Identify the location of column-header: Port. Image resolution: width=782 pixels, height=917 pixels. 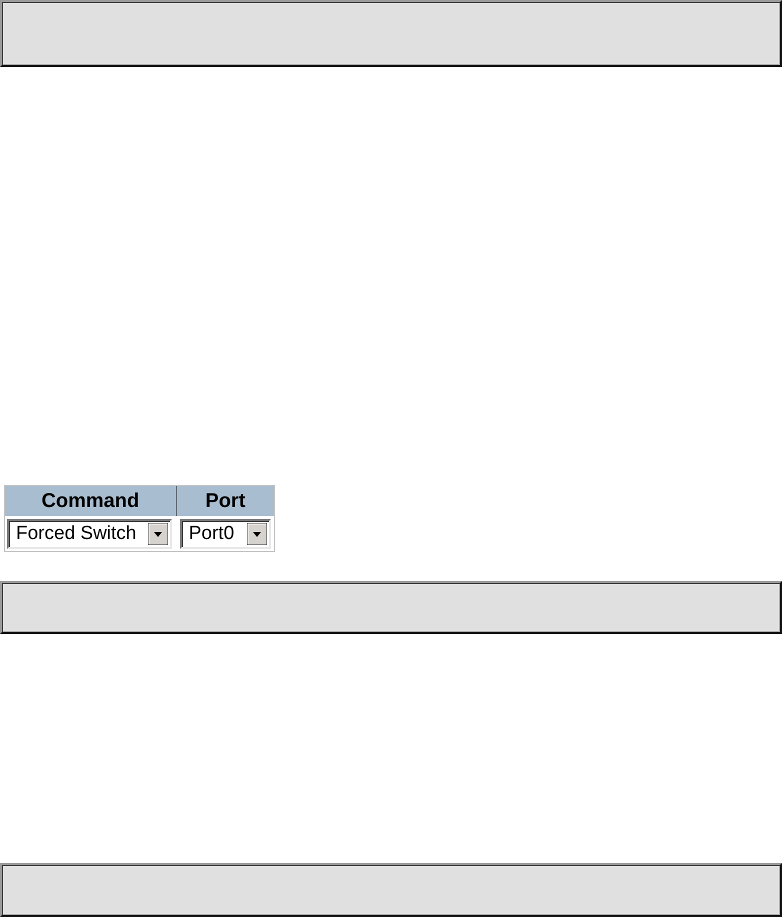
(225, 501).